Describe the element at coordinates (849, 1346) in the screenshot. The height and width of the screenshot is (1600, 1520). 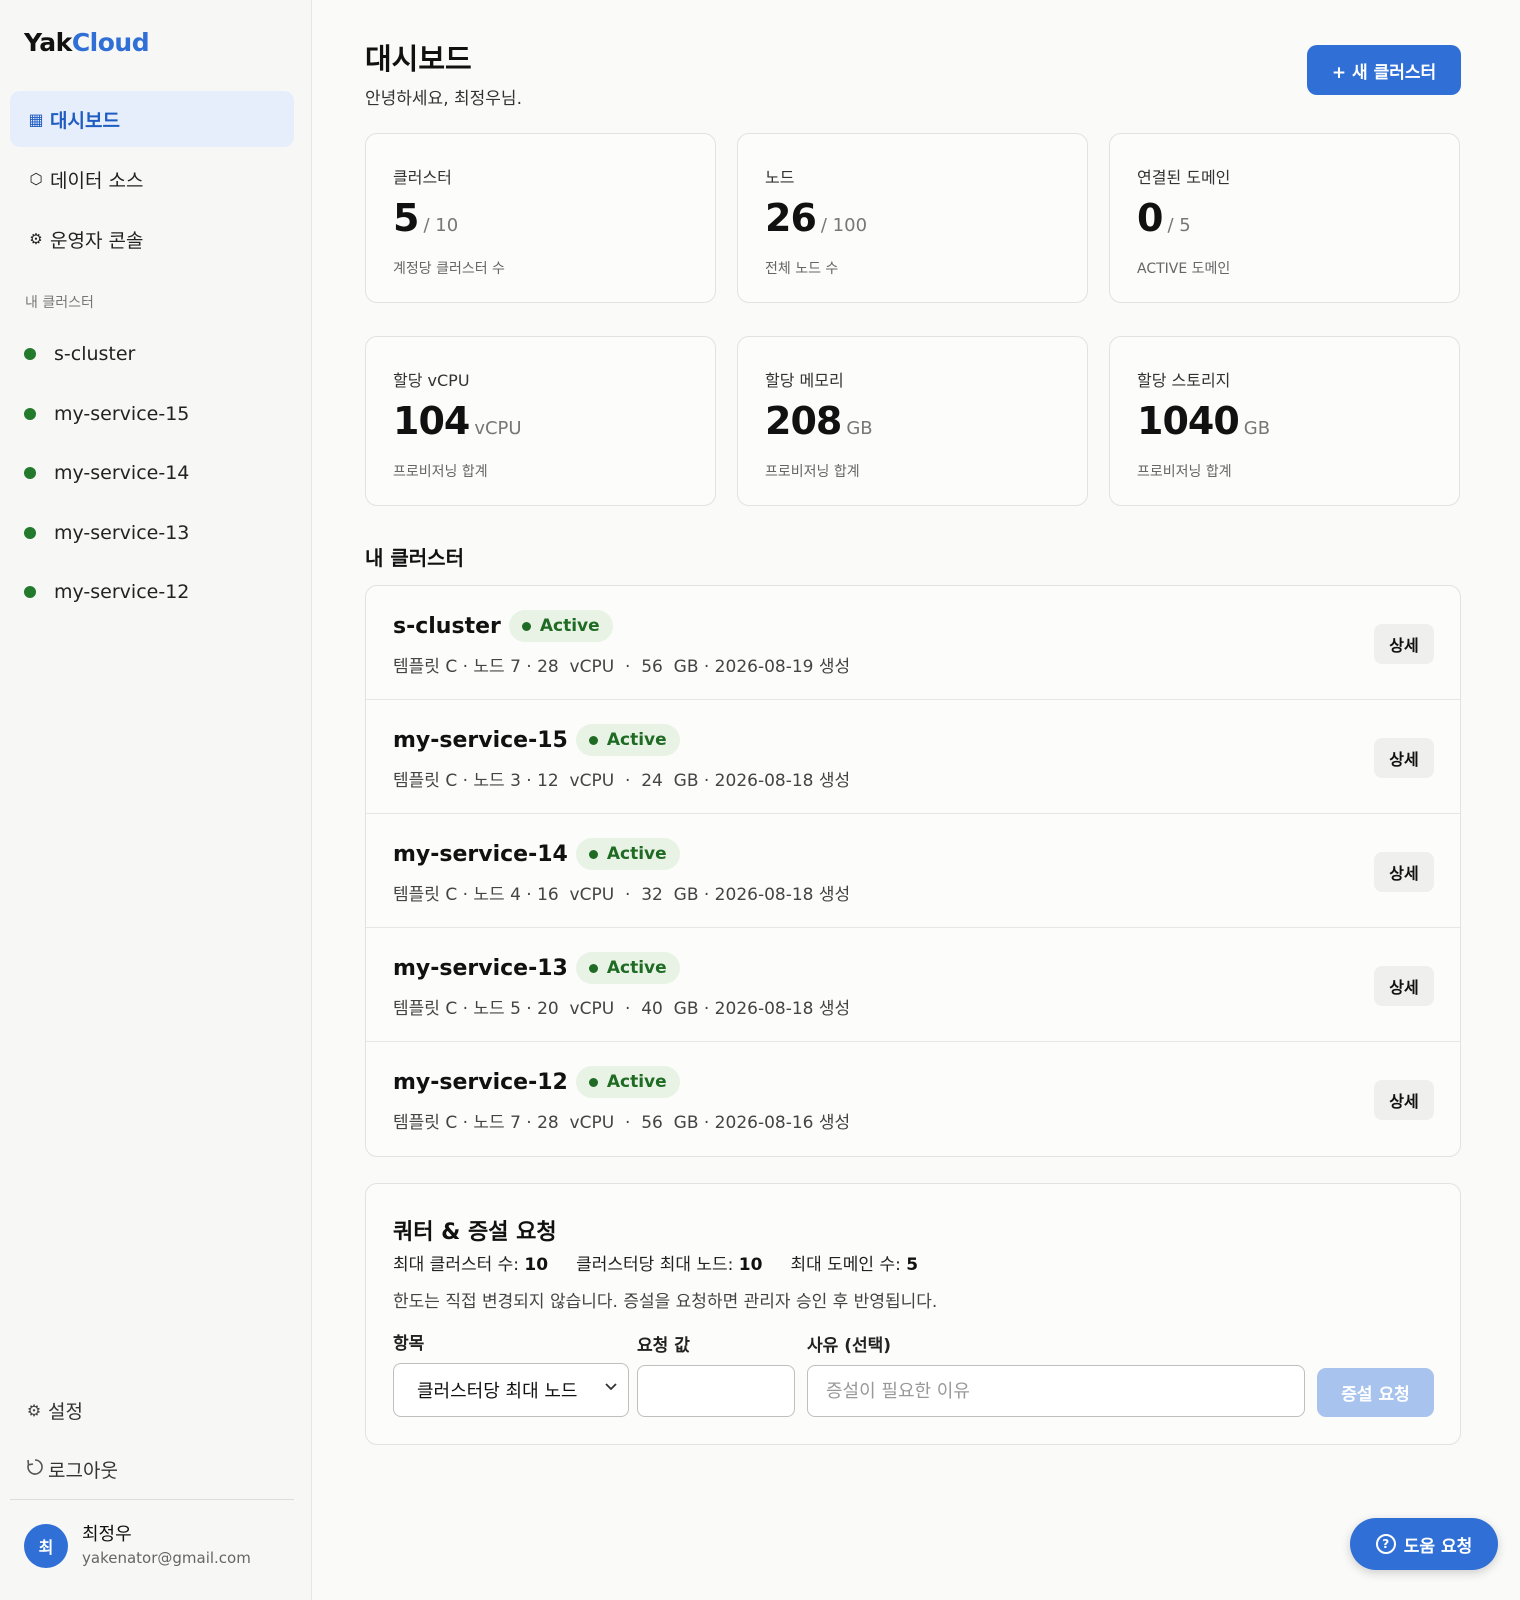
I see `reason-field-label: 사유 (선택)` at that location.